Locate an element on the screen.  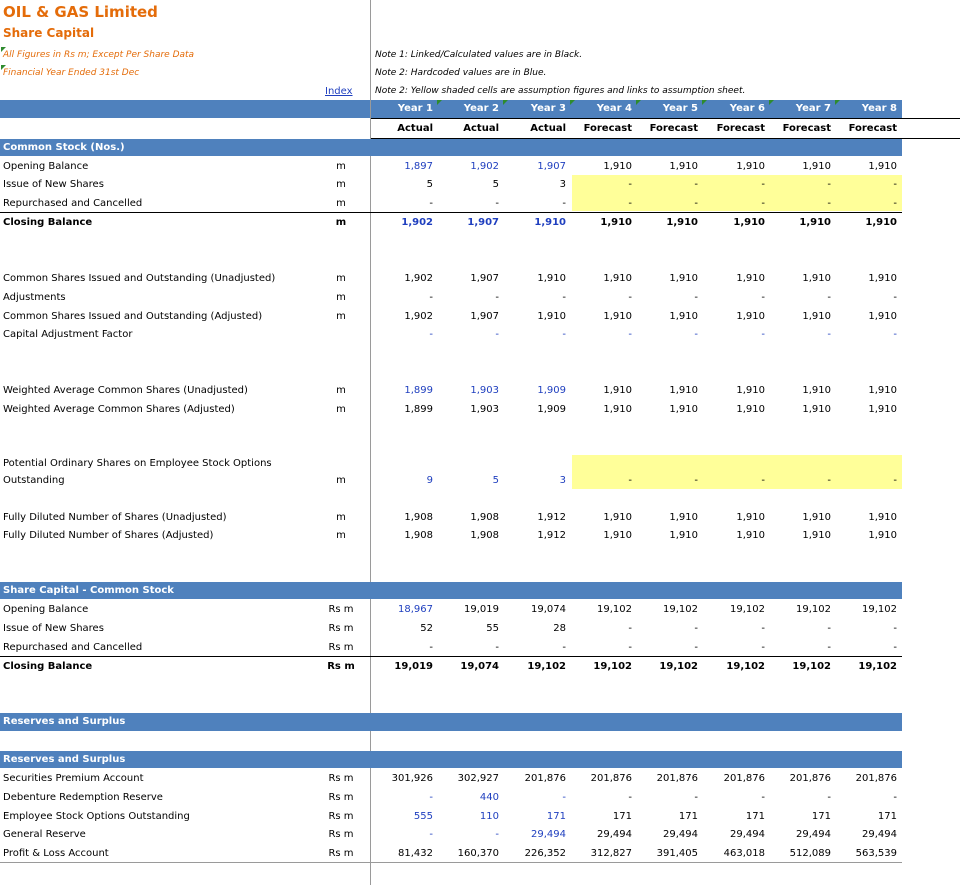
value-cell: 226,352 is located at coordinates (535, 853).